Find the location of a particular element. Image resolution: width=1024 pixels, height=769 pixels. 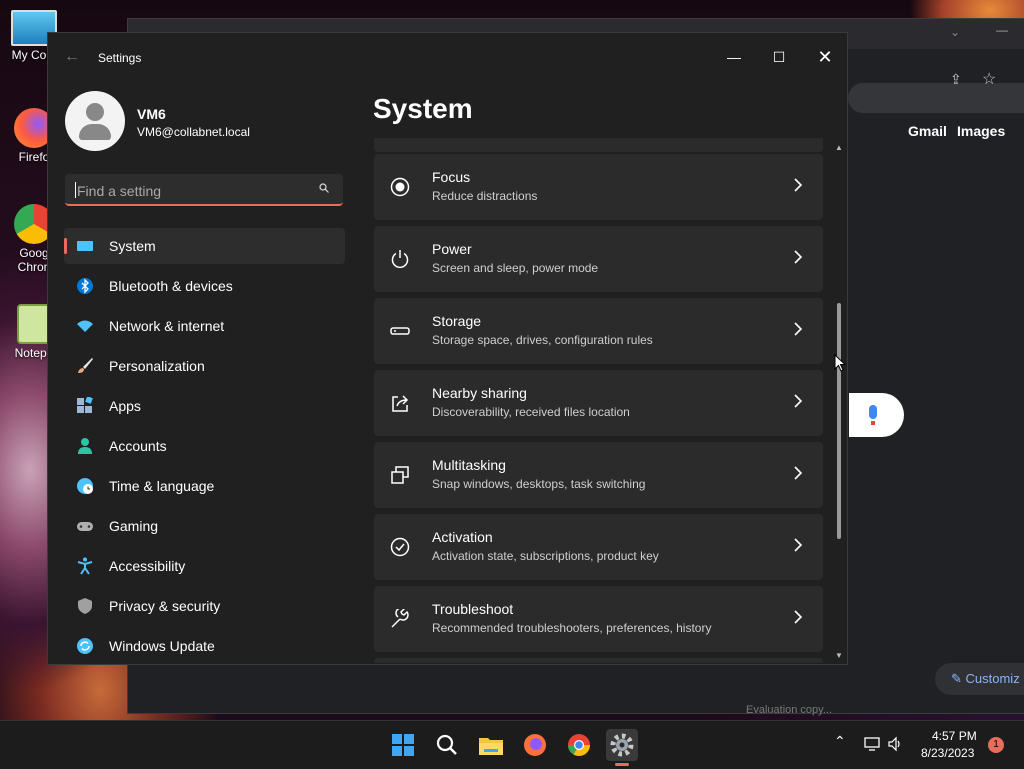

settings-card-focus: Focus Reduce distractions is located at coordinates (598, 187).